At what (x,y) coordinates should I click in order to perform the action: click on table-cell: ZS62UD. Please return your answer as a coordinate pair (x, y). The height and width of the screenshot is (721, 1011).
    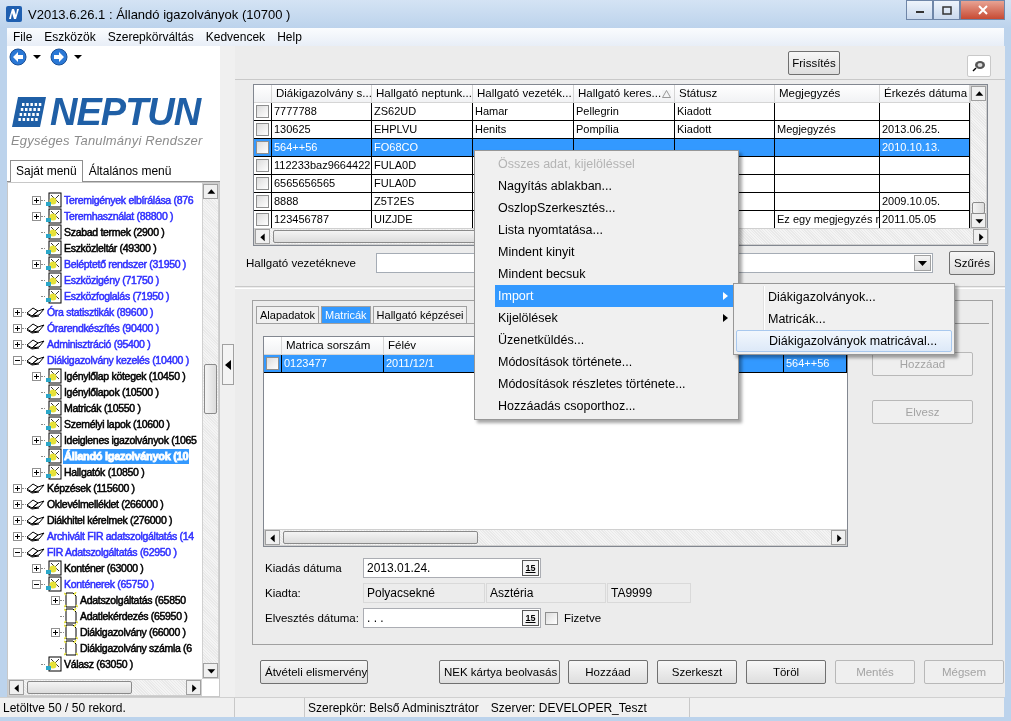
    Looking at the image, I should click on (422, 112).